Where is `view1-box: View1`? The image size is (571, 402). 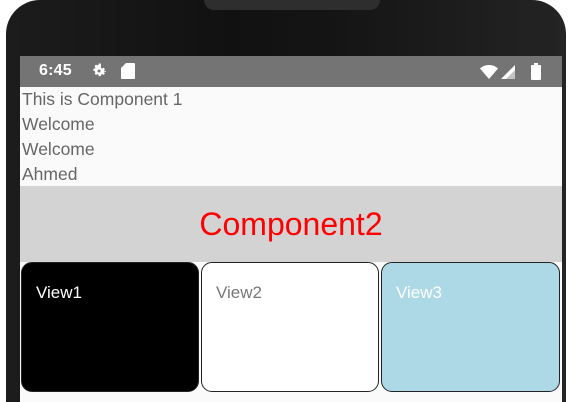 view1-box: View1 is located at coordinates (110, 327).